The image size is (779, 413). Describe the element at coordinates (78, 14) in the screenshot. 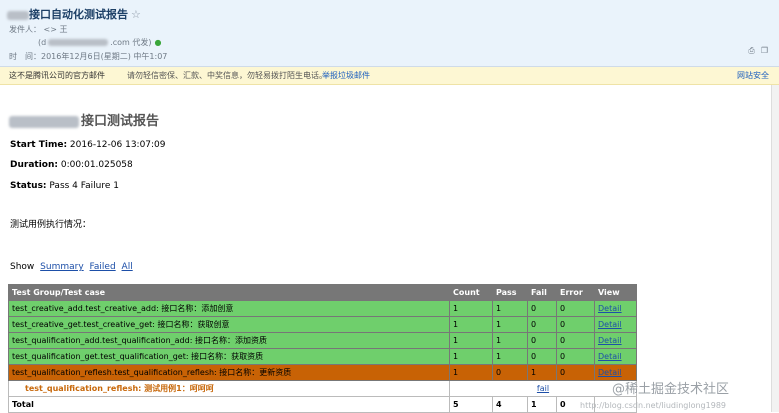

I see `subject-text: 接口自动化测试报告` at that location.